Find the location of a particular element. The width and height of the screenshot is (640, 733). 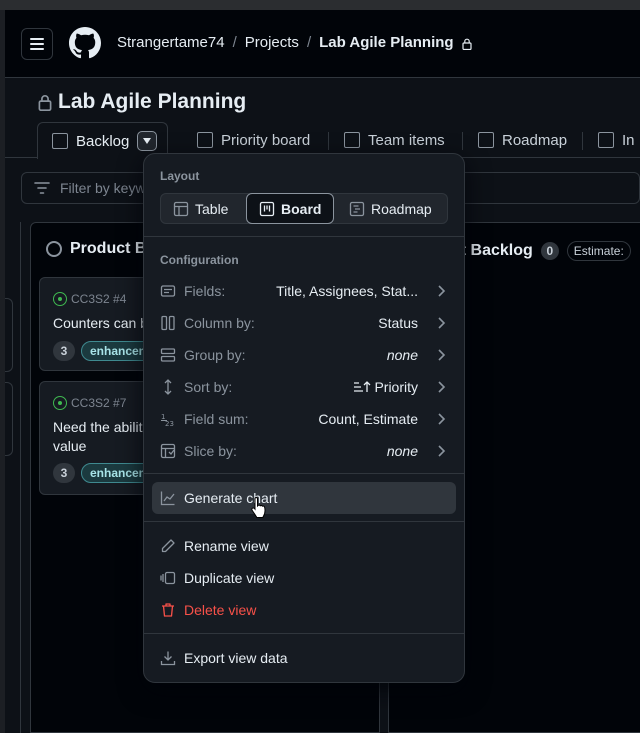

card-title: Counters can b is located at coordinates (100, 323).